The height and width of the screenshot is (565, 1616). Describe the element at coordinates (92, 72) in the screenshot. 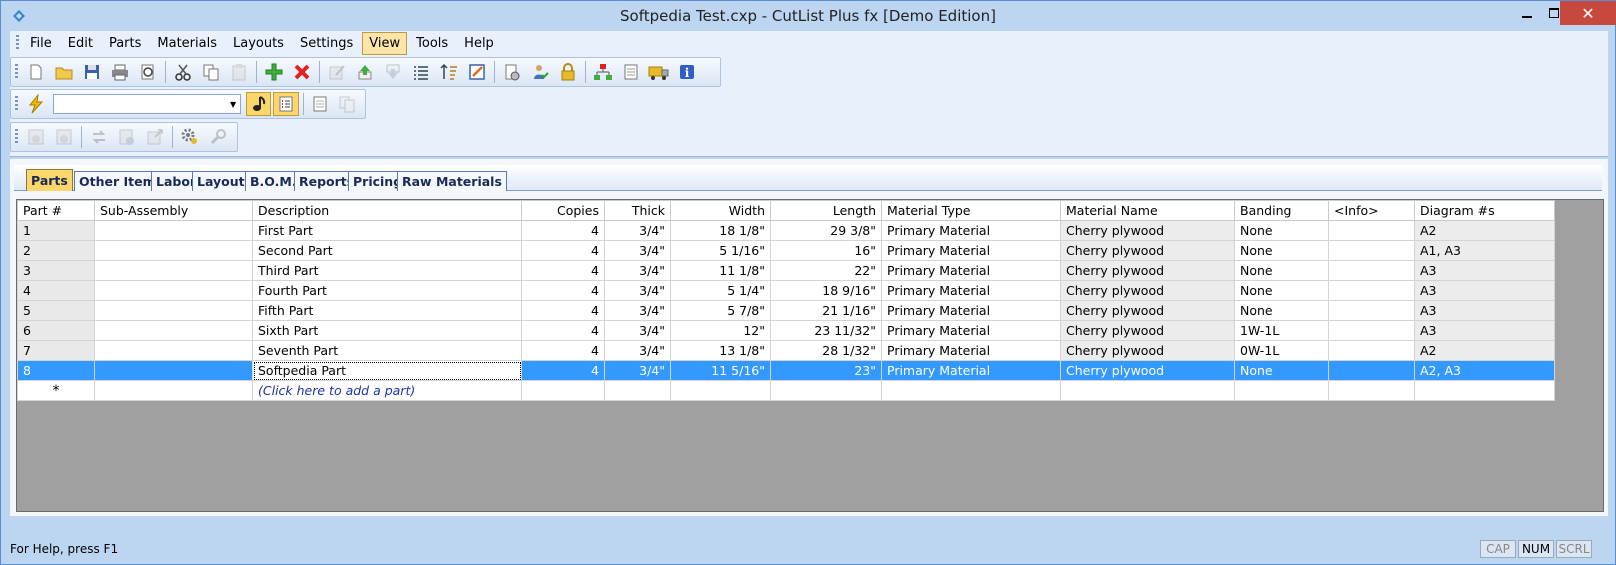

I see `save-icon` at that location.